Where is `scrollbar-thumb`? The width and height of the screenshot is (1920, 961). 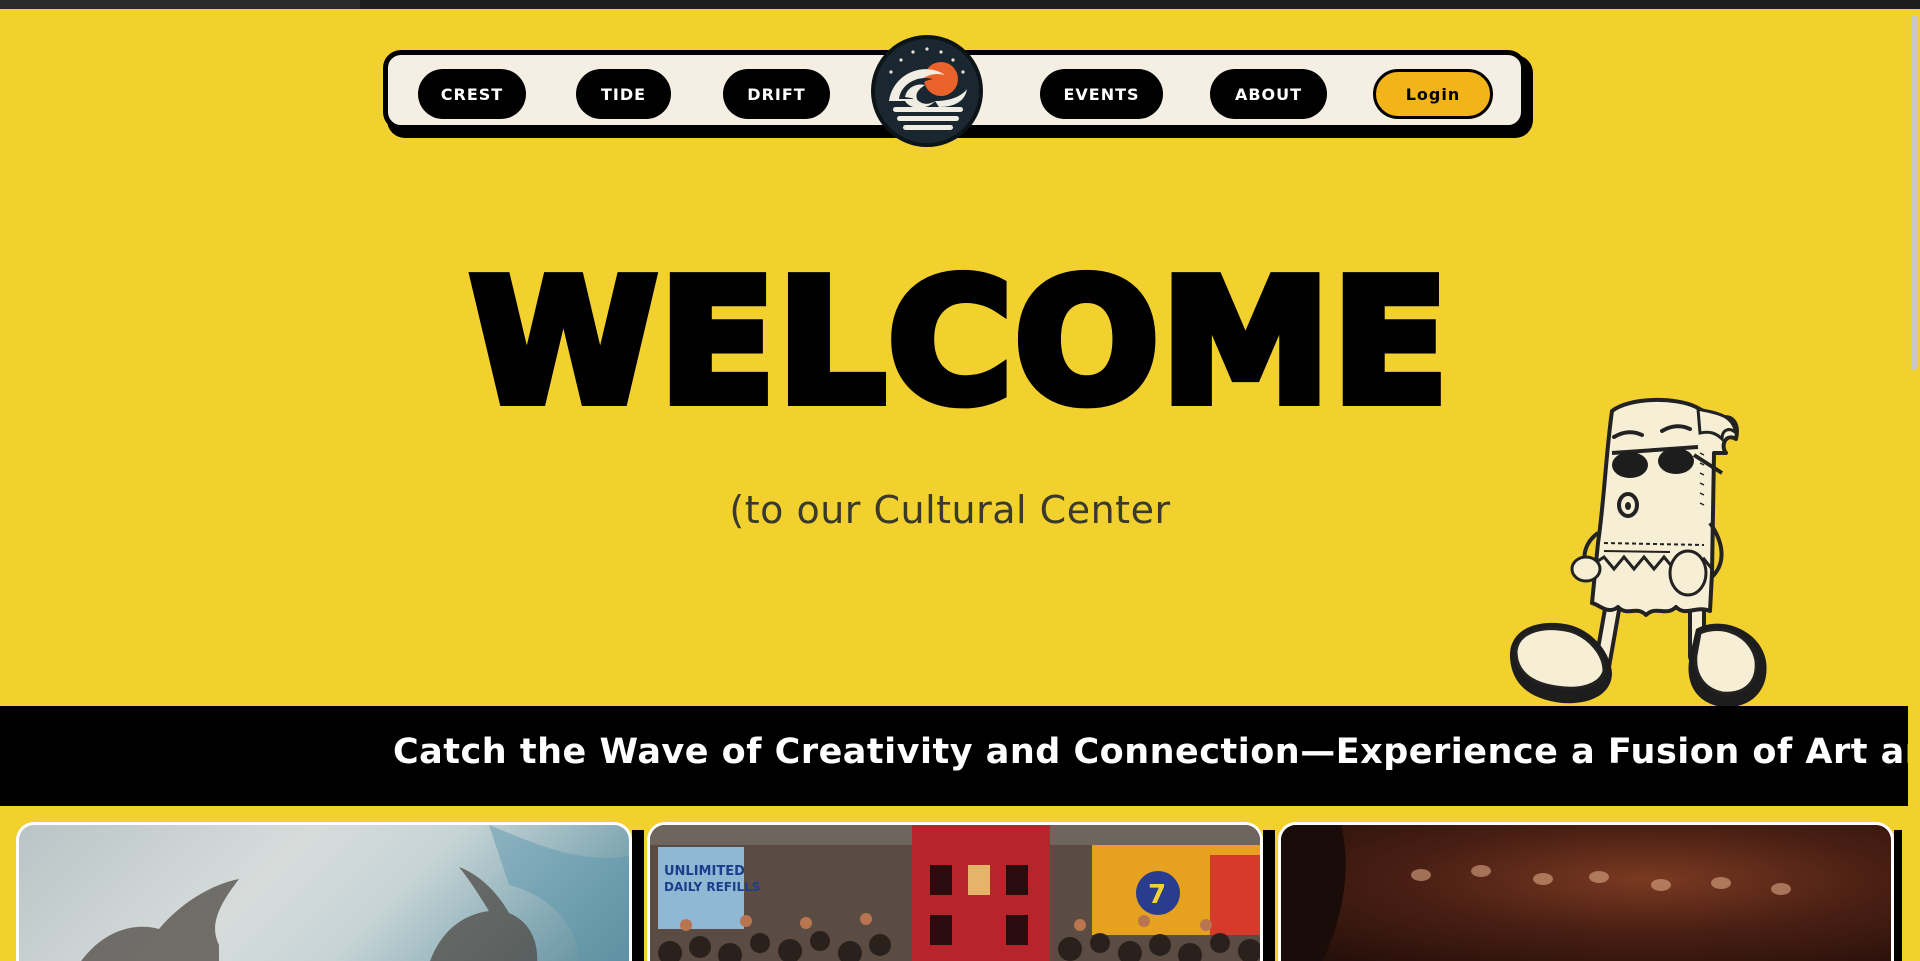
scrollbar-thumb is located at coordinates (1914, 192).